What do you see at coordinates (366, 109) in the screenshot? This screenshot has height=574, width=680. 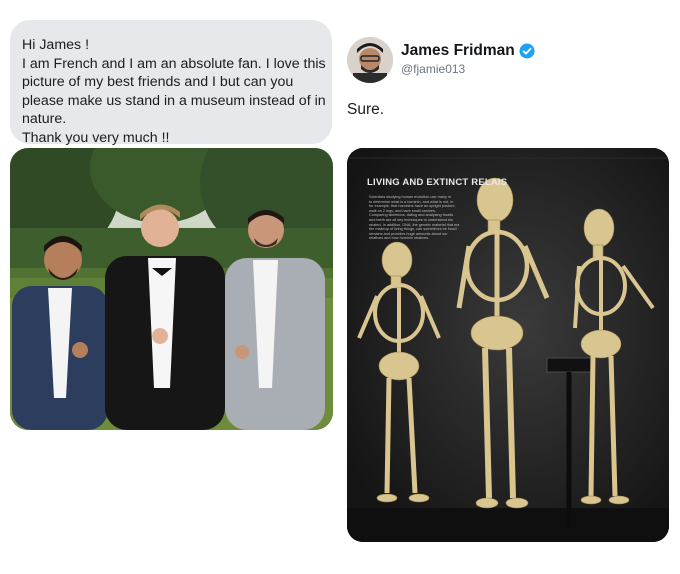 I see `reply-text: Sure.` at bounding box center [366, 109].